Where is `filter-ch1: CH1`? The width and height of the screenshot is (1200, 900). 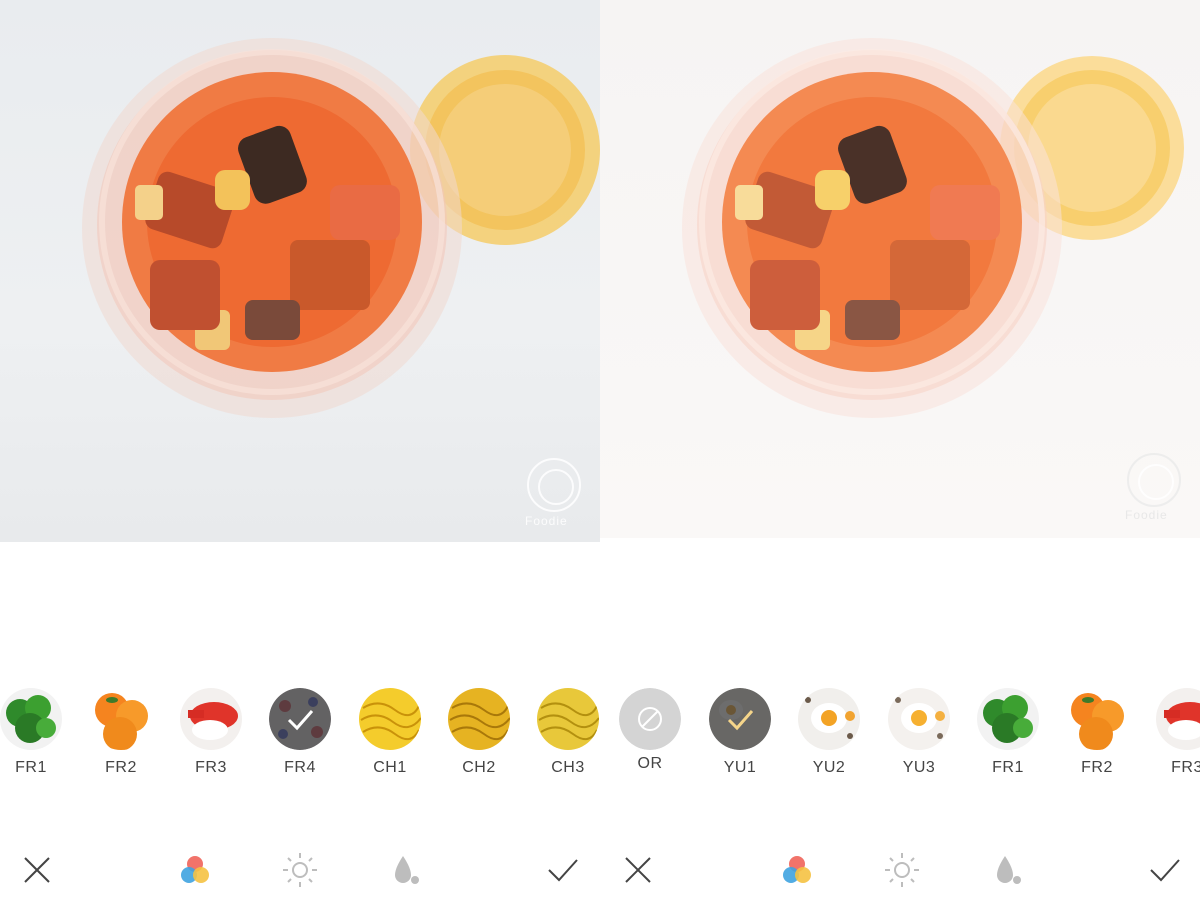
filter-ch1: CH1 is located at coordinates (390, 732).